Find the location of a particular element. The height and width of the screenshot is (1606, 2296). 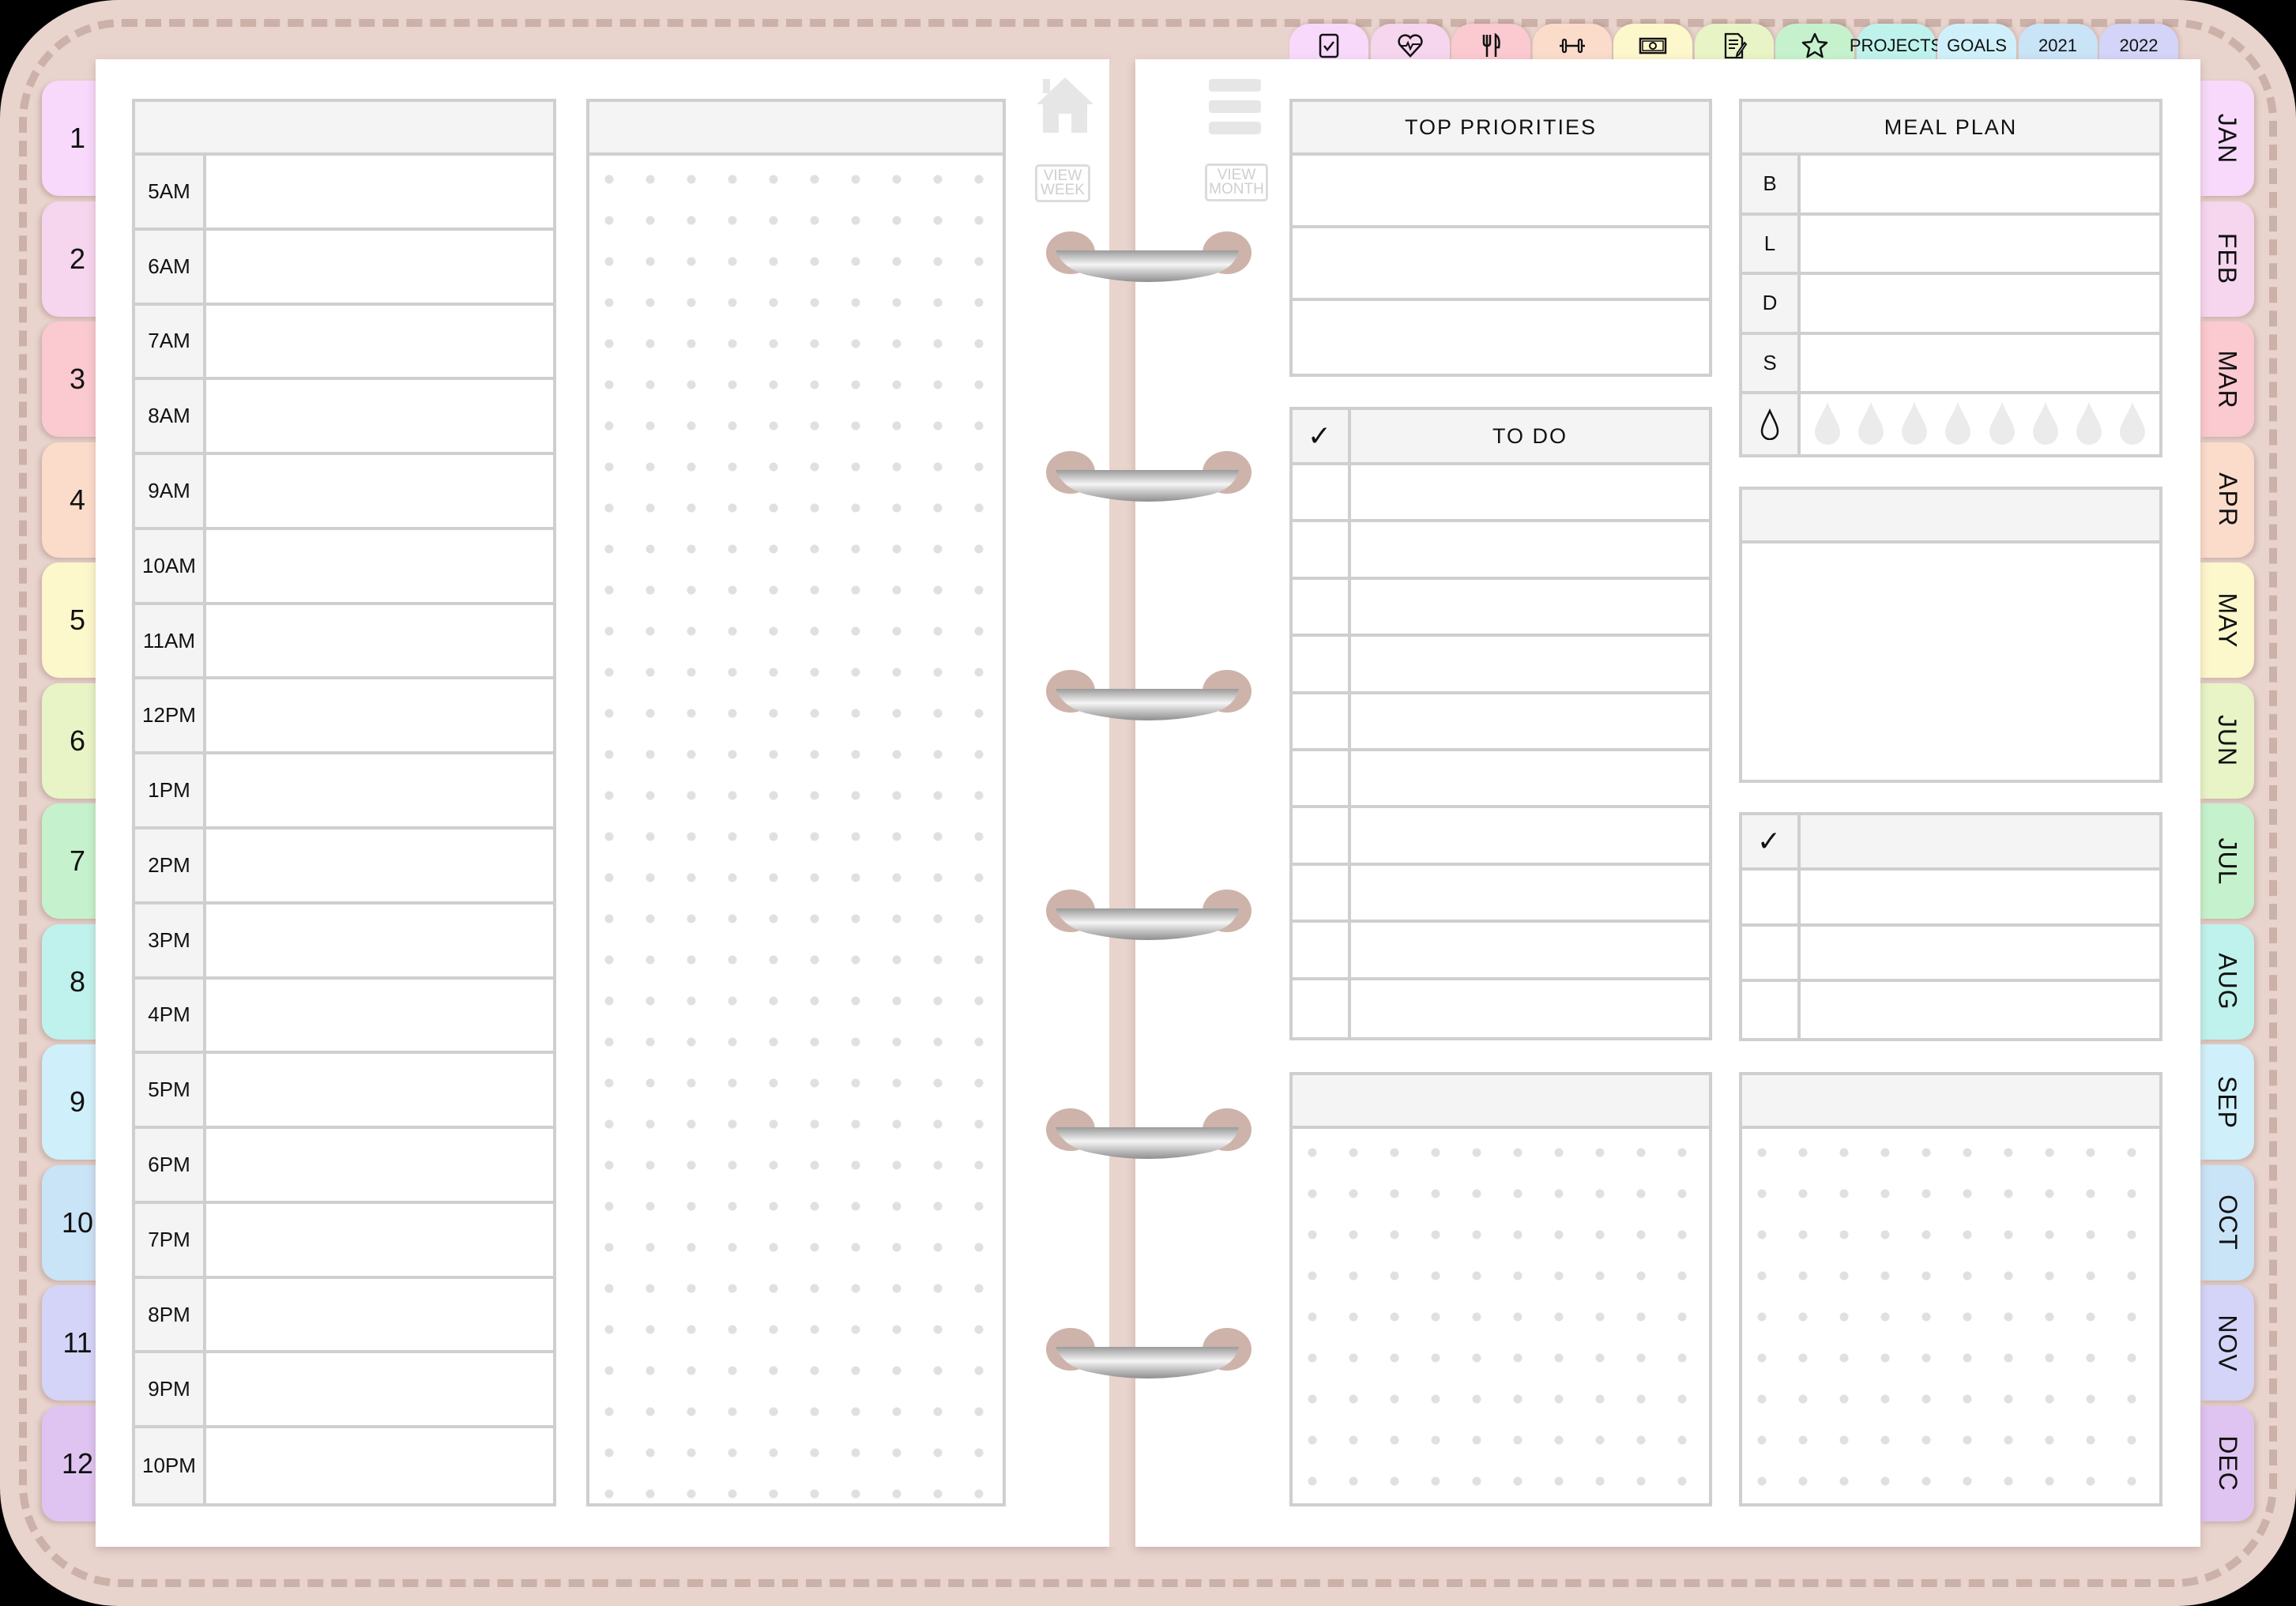

fork-knife-icon is located at coordinates (1491, 46).